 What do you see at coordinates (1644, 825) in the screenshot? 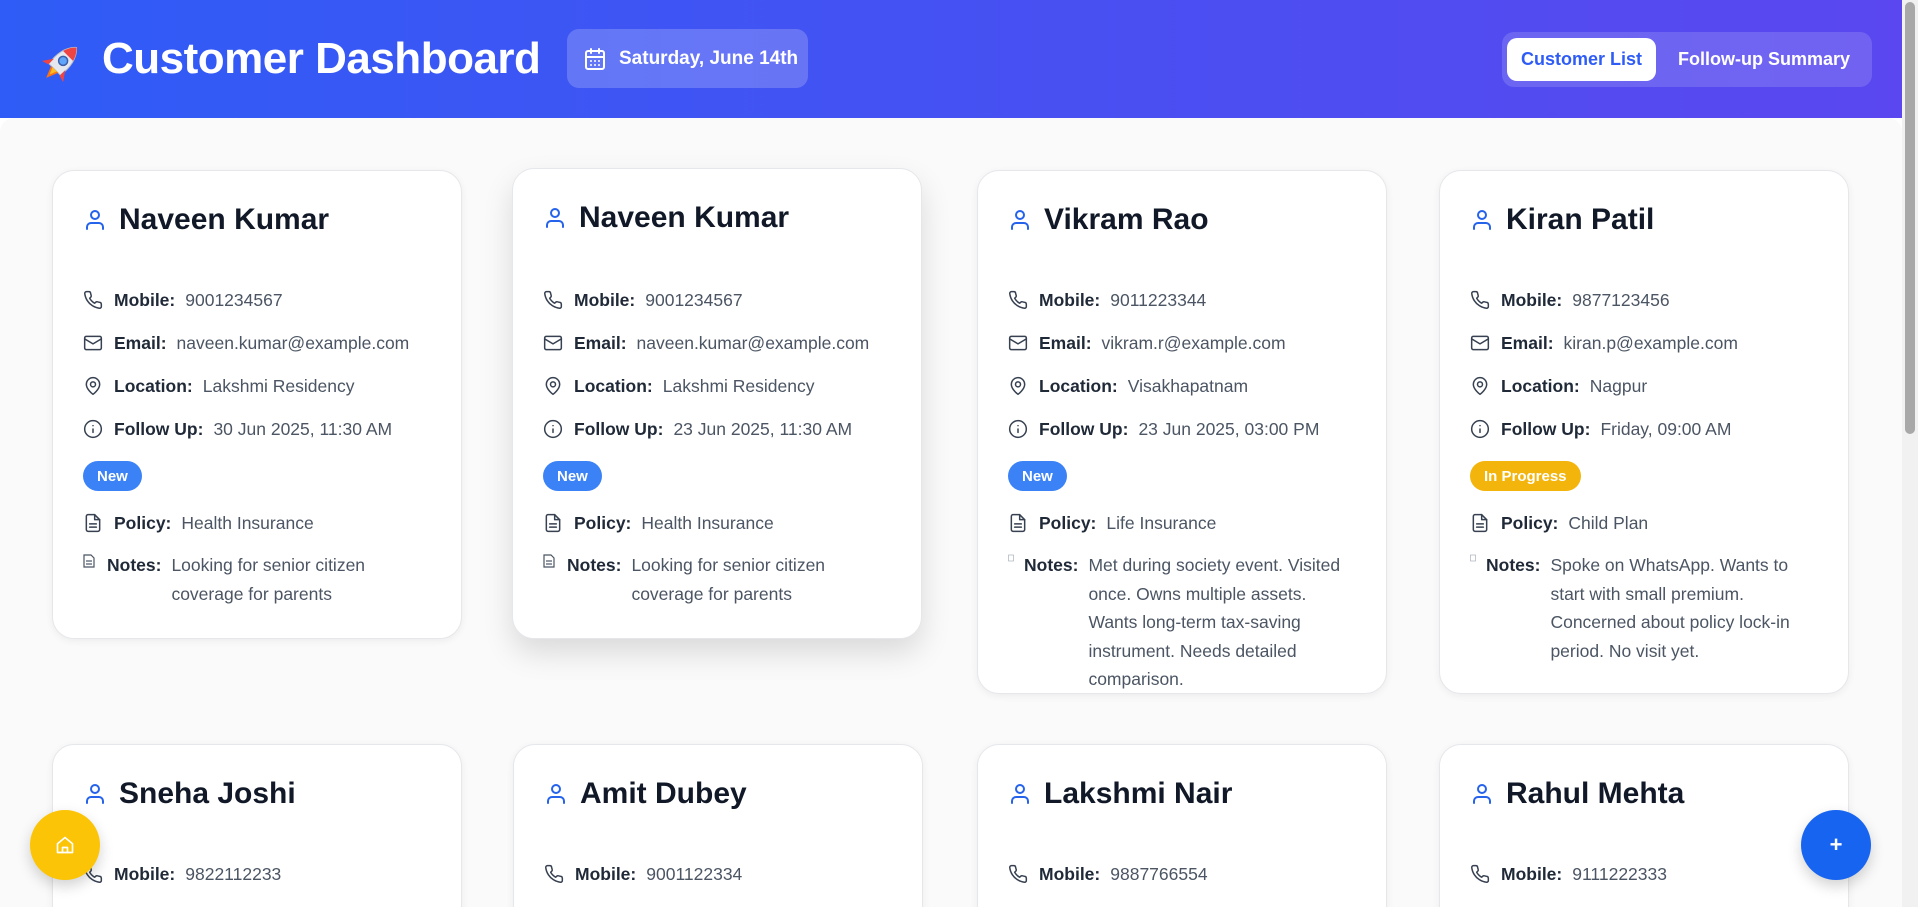
I see `customer-card: Rahul Mehta Mobile: 9111222333` at bounding box center [1644, 825].